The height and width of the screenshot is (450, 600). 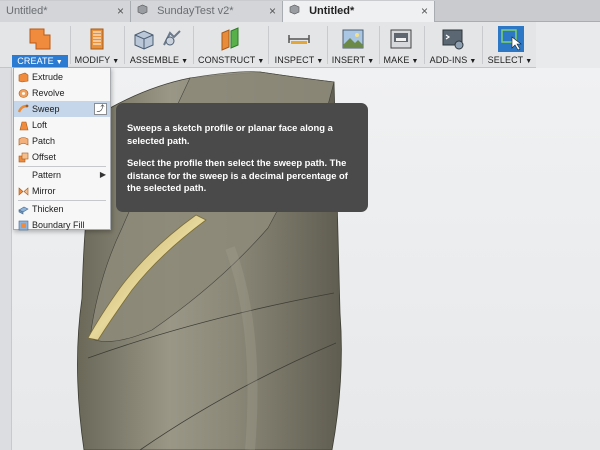 I want to click on menu-item-revolve: Revolve, so click(x=62, y=93).